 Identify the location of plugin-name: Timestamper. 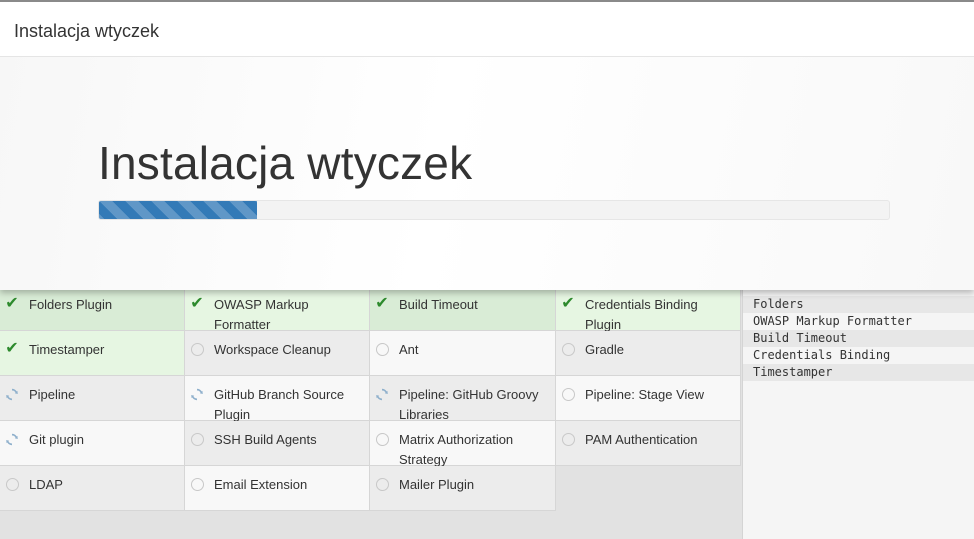
(67, 349).